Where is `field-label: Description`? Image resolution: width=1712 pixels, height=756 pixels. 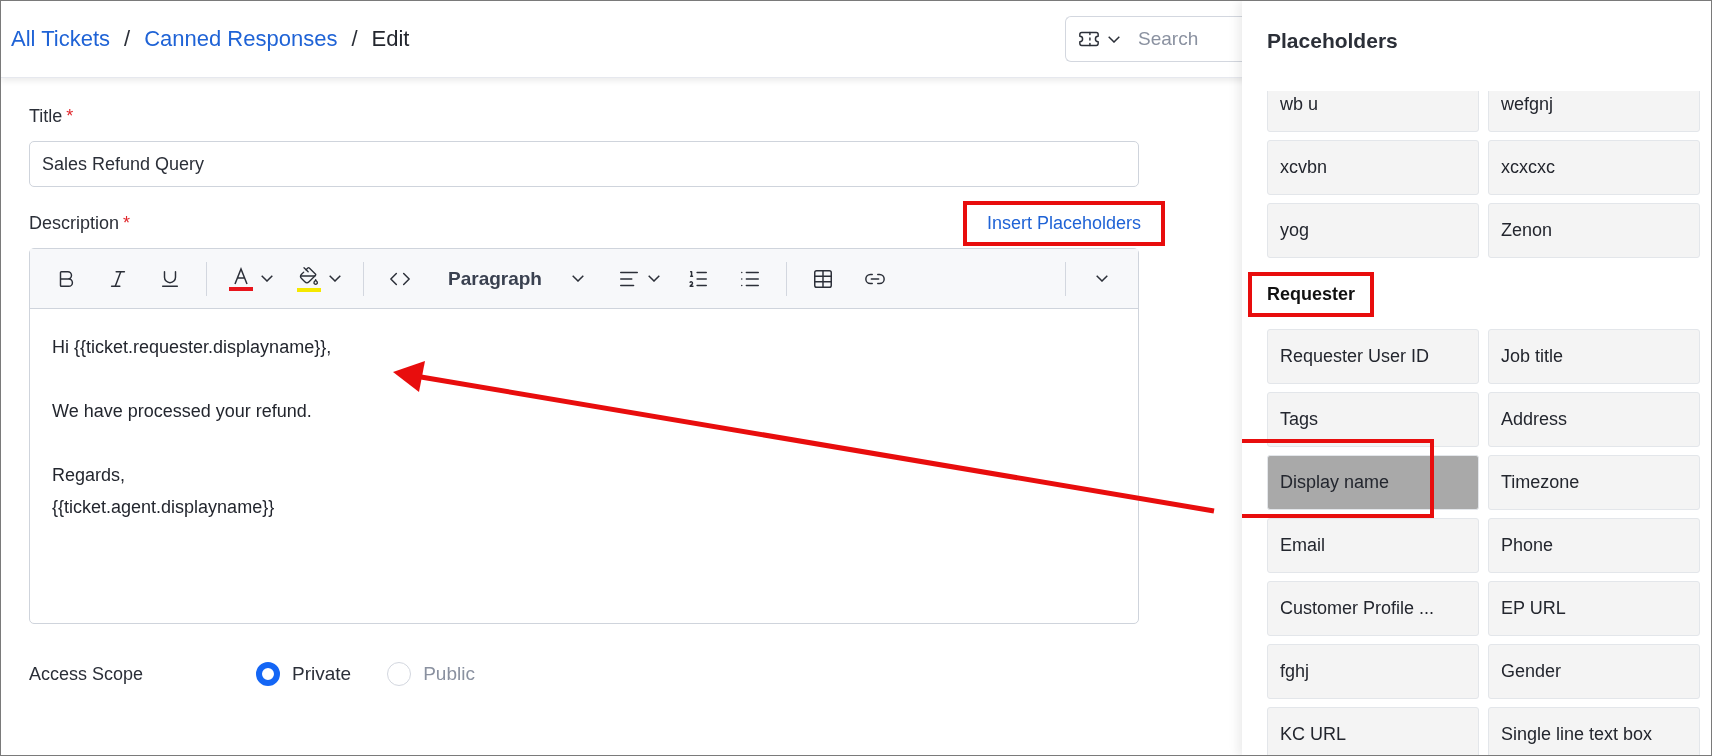
field-label: Description is located at coordinates (74, 223).